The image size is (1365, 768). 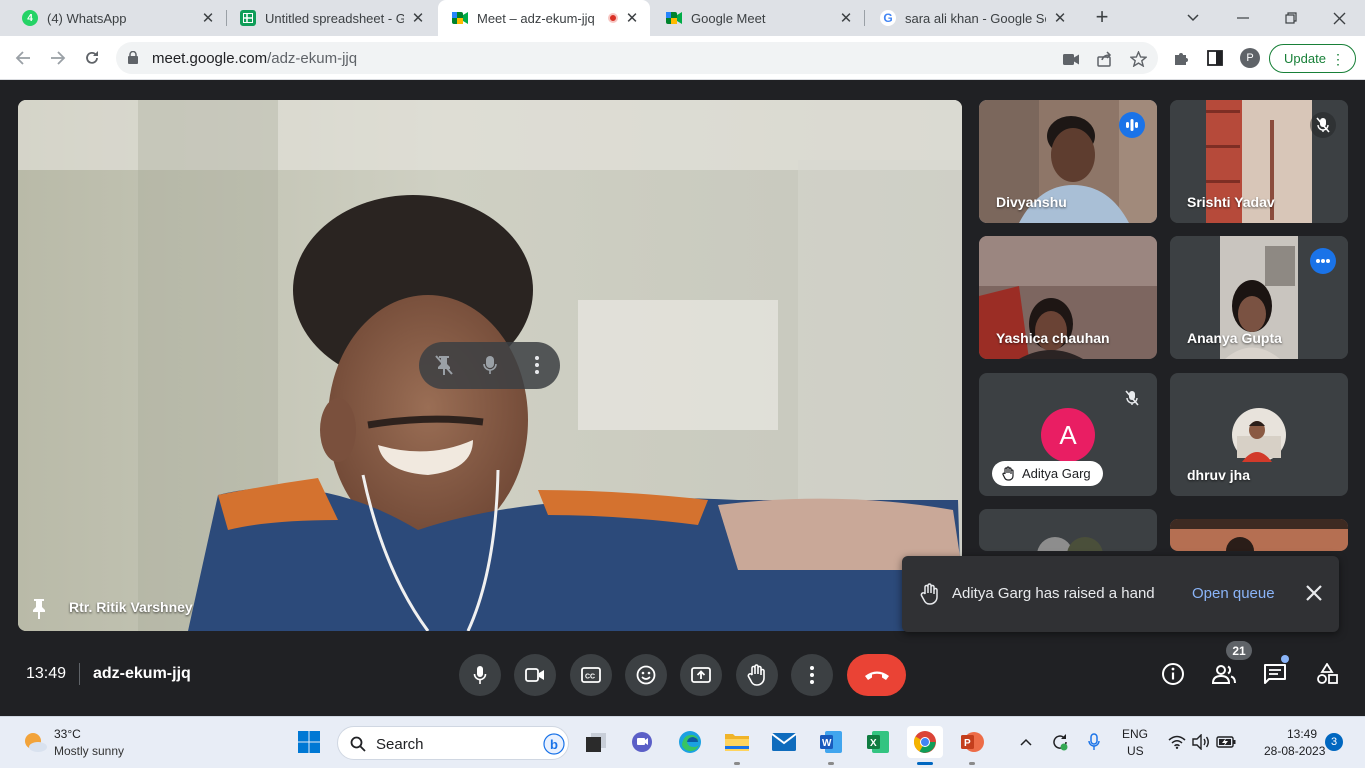 What do you see at coordinates (444, 365) in the screenshot?
I see `unpin-icon` at bounding box center [444, 365].